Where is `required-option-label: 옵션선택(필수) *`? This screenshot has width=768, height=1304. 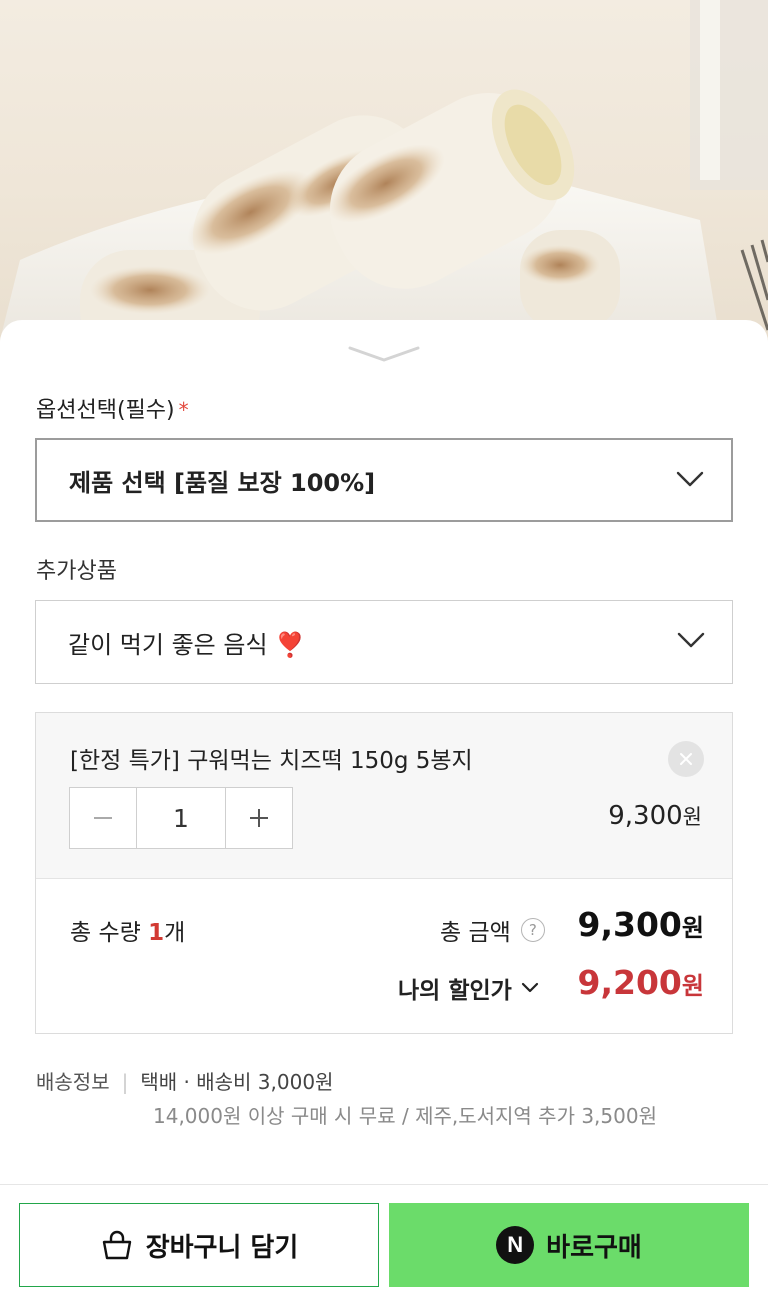
required-option-label: 옵션선택(필수) * is located at coordinates (112, 408).